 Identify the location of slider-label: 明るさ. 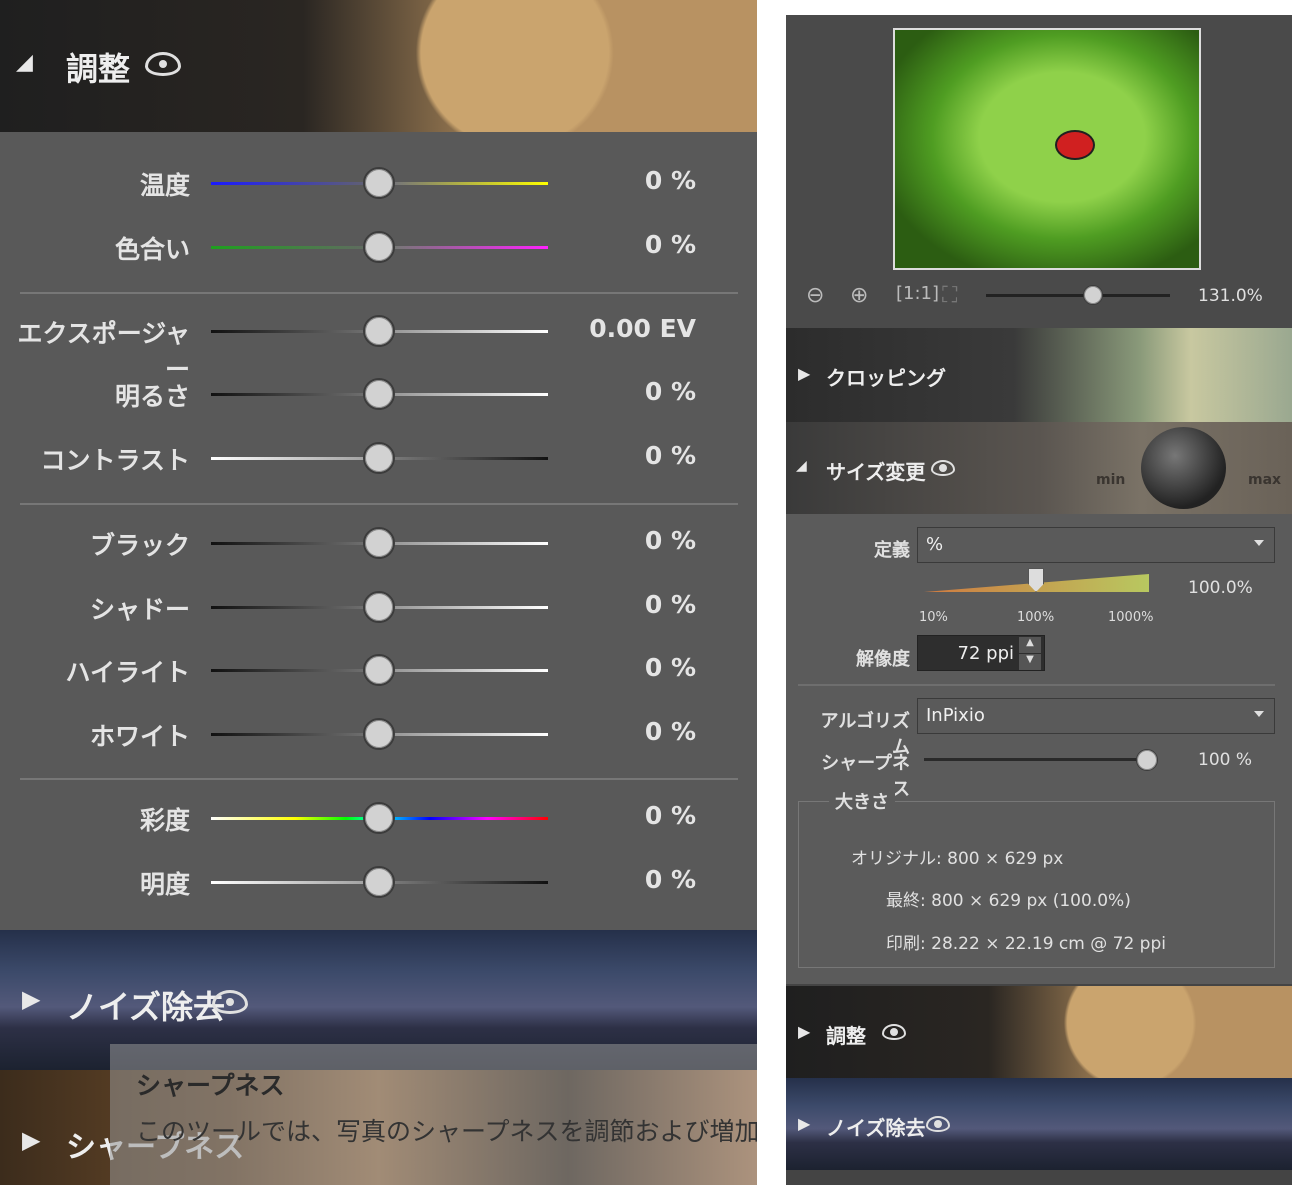
(152, 396).